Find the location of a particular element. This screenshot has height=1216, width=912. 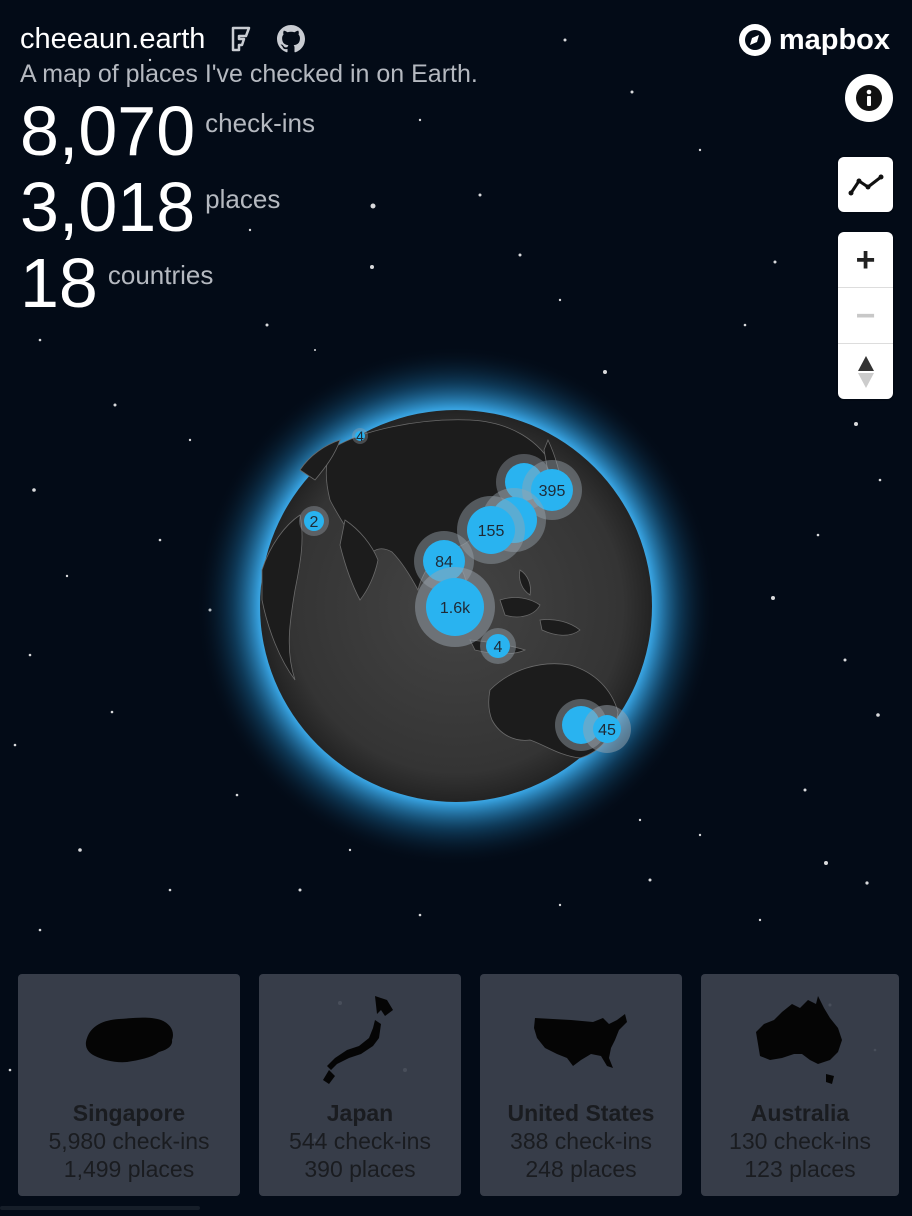

country-card-singapore: Singapore 5,980 check-ins 1,499 places is located at coordinates (129, 1085).